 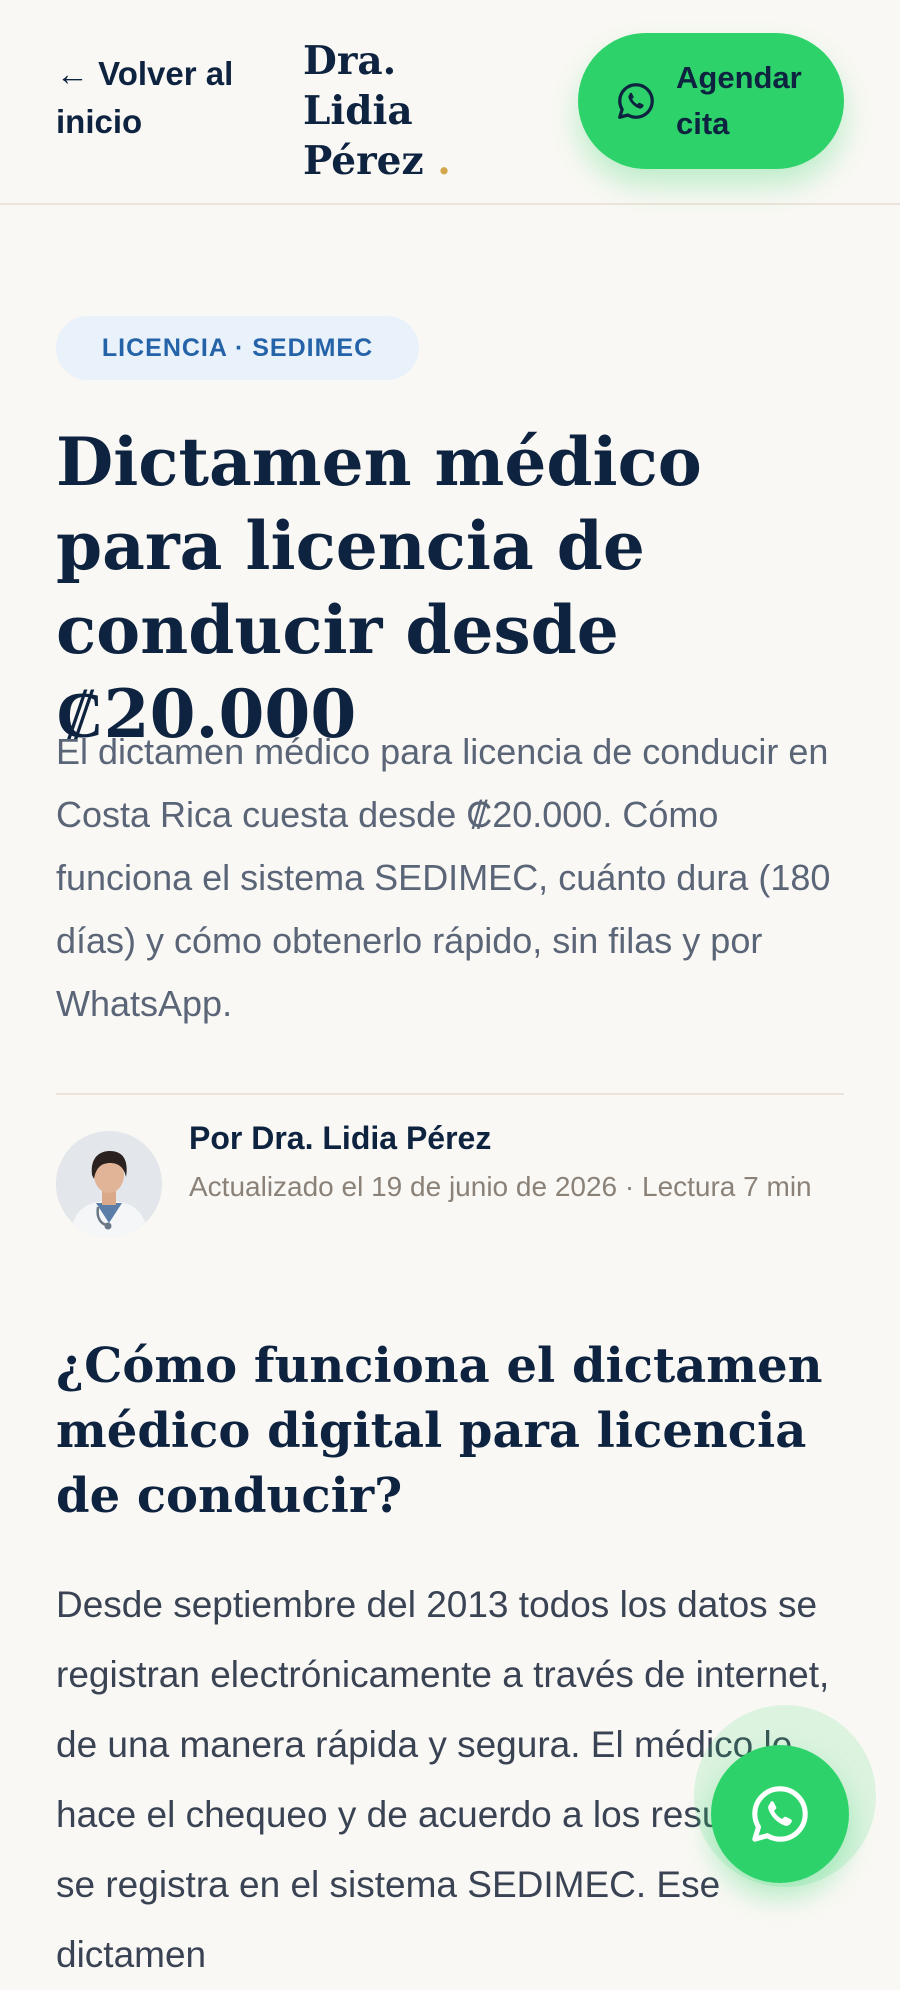 I want to click on cta-label: Agendar cita, so click(x=739, y=100).